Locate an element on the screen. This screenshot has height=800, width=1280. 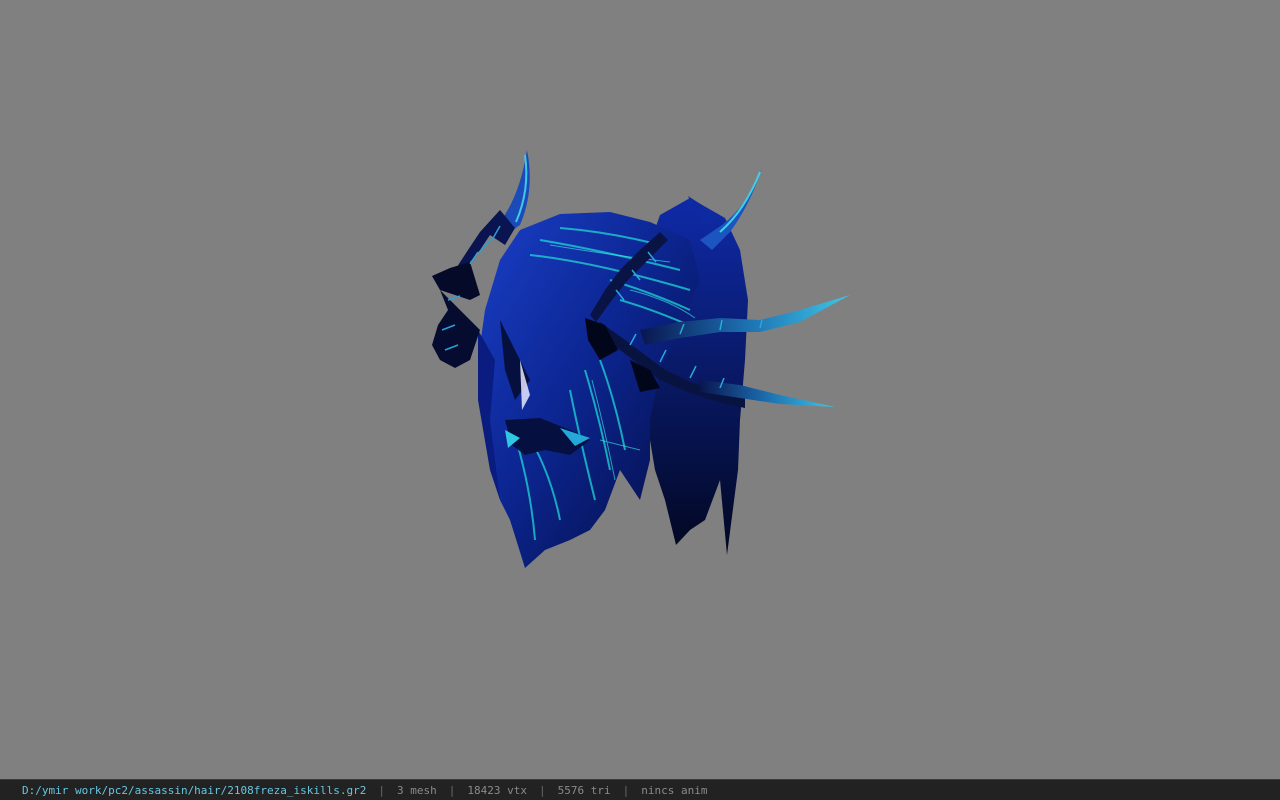
mesh-count: 3 mesh is located at coordinates (417, 790).